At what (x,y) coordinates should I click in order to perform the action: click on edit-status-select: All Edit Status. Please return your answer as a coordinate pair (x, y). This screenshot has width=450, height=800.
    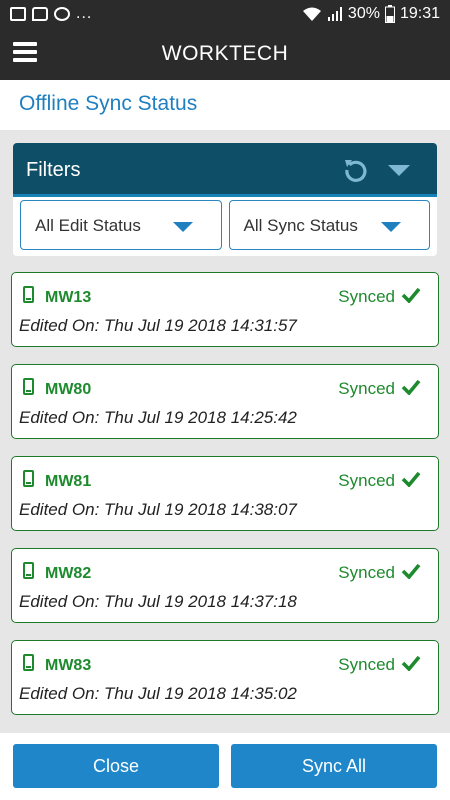
    Looking at the image, I should click on (121, 225).